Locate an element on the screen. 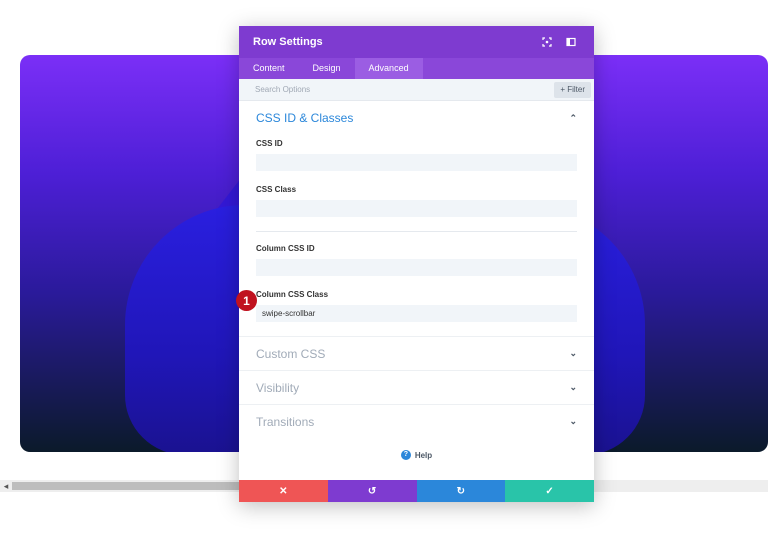 The height and width of the screenshot is (539, 768). help-label: Help is located at coordinates (423, 455).